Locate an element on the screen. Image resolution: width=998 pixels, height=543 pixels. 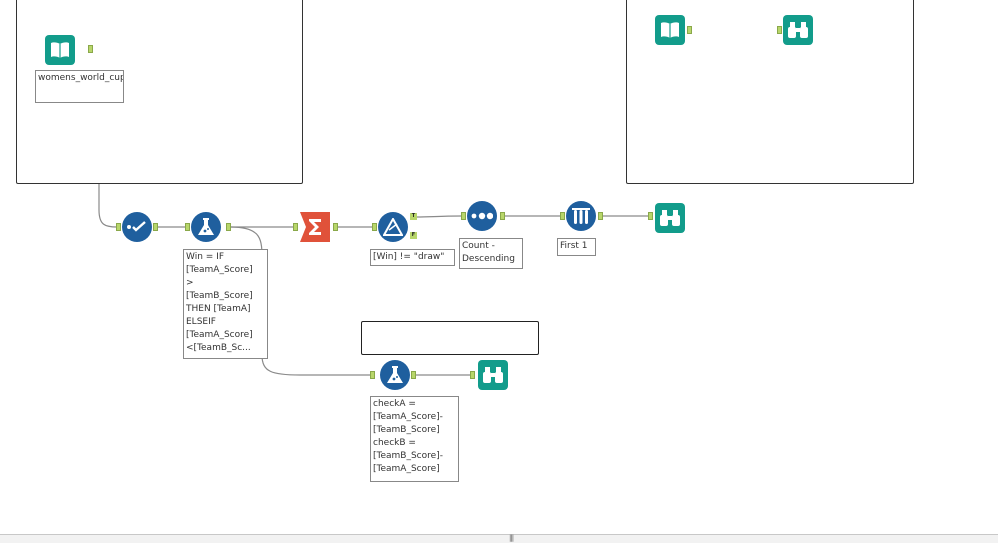
sigma-icon is located at coordinates (315, 227).